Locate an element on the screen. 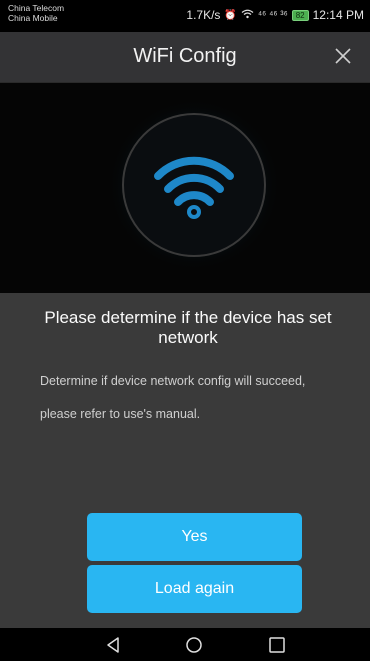 The image size is (370, 661). title-bar: WiFi Config is located at coordinates (185, 57).